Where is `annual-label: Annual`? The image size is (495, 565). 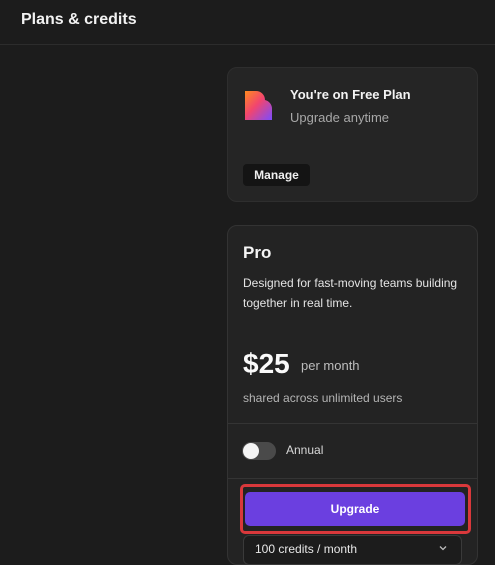 annual-label: Annual is located at coordinates (305, 450).